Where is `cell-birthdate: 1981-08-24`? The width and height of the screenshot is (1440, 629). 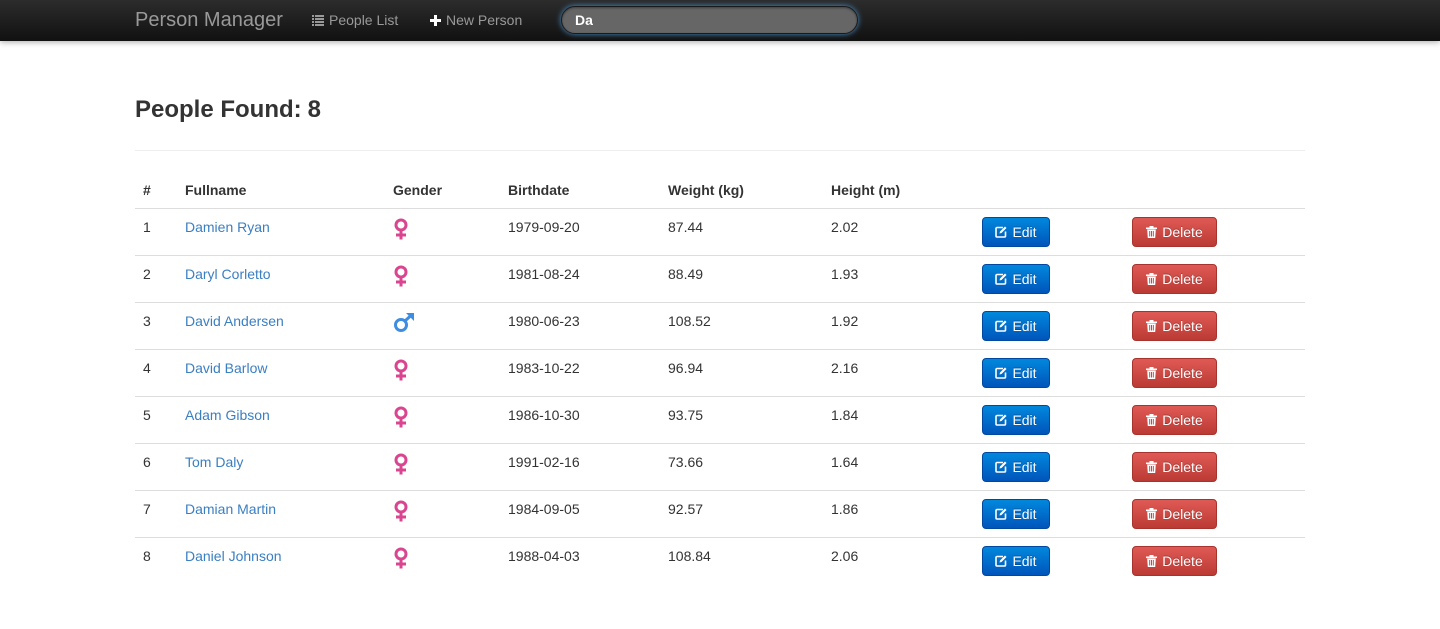 cell-birthdate: 1981-08-24 is located at coordinates (580, 279).